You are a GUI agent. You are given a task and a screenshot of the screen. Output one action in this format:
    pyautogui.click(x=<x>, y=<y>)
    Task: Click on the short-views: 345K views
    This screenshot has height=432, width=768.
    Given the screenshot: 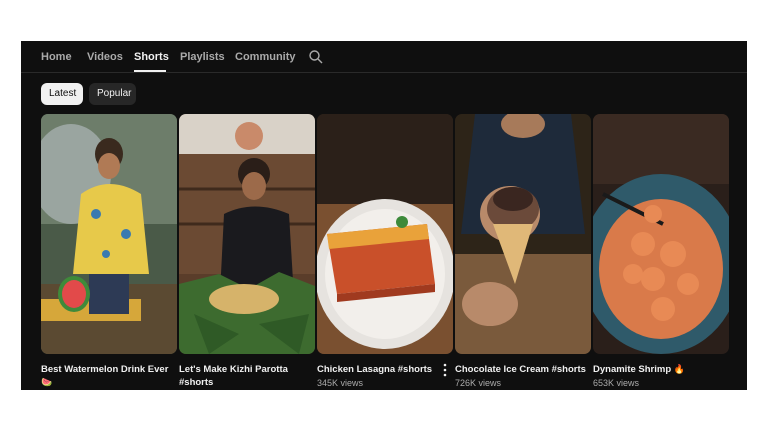 What is the action you would take?
    pyautogui.click(x=340, y=383)
    